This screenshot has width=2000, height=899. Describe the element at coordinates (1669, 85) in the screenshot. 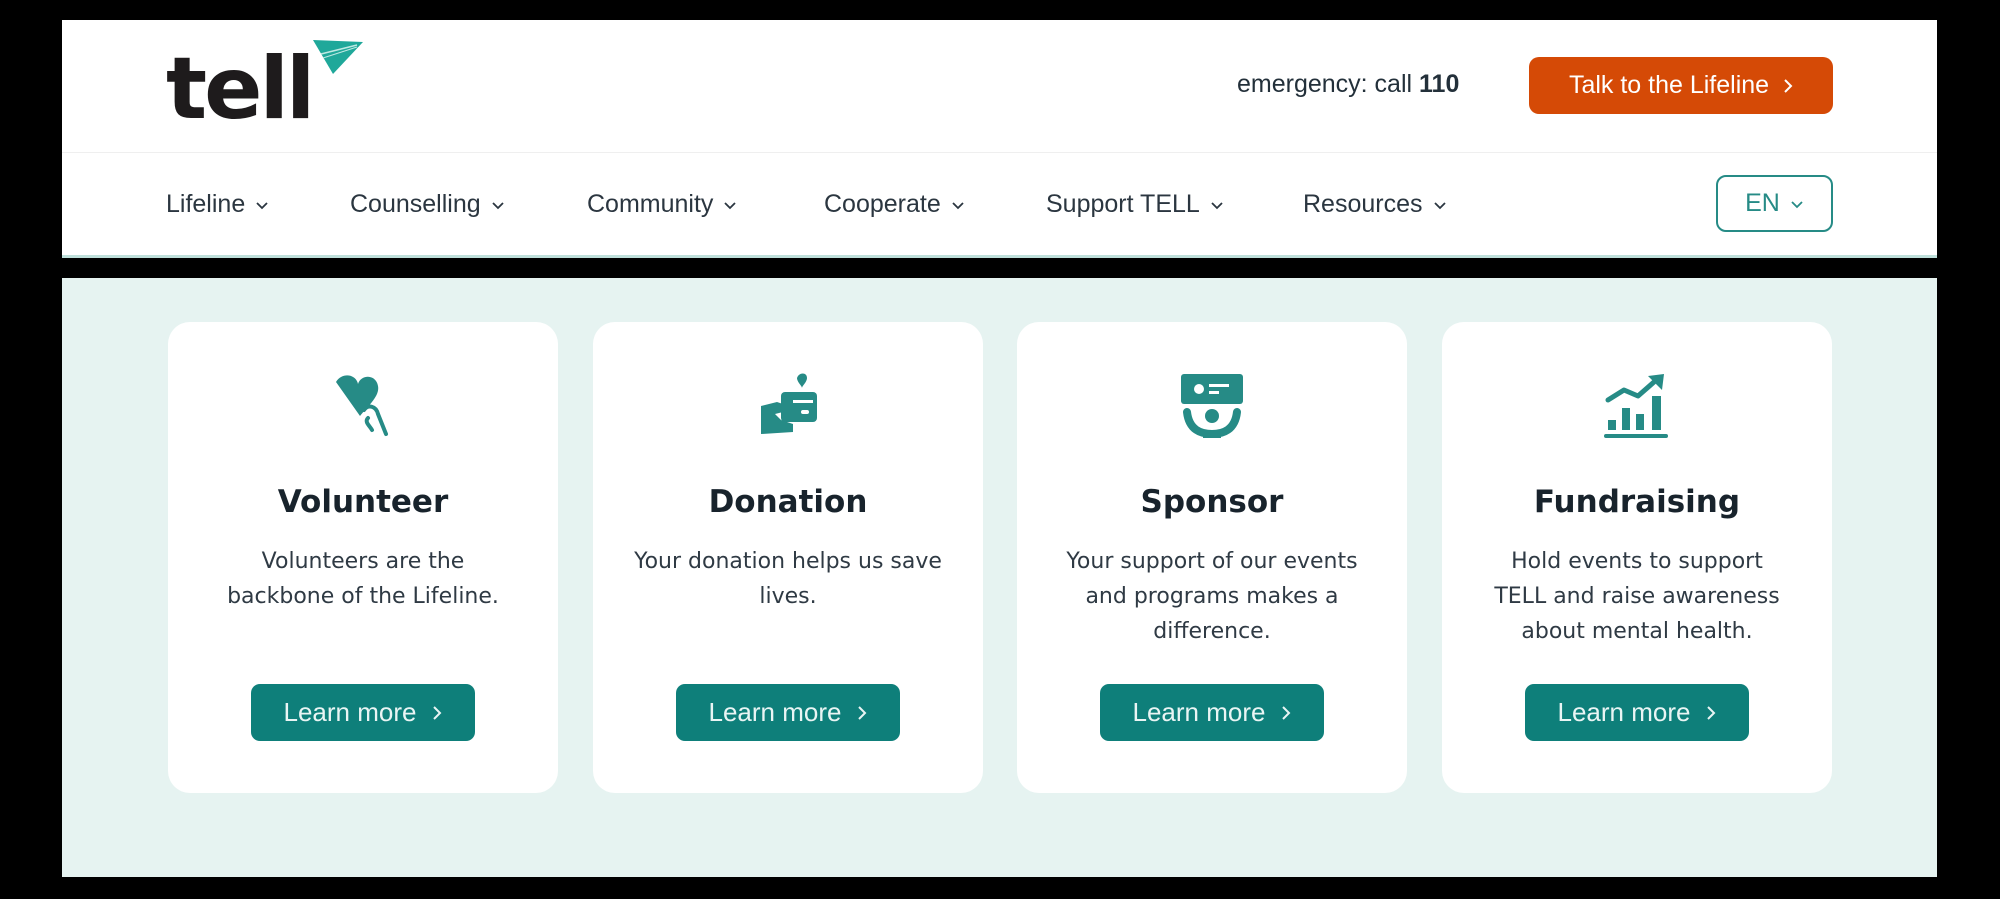

I see `cta-label: Talk to the Lifeline` at that location.